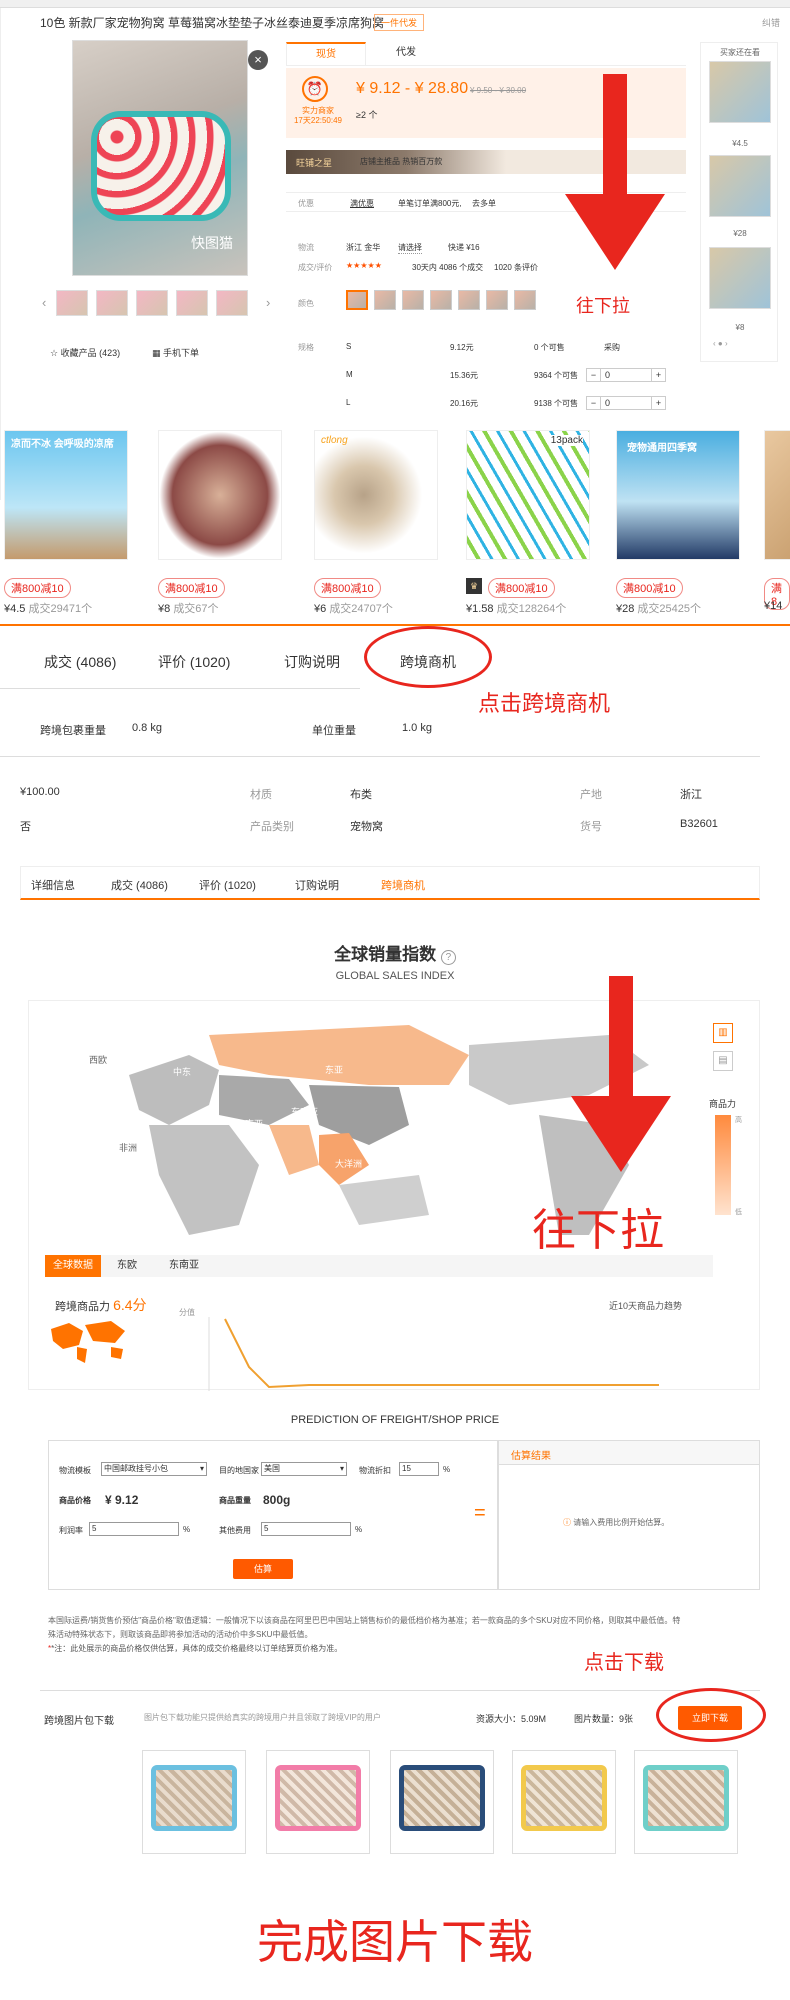  Describe the element at coordinates (598, 1230) in the screenshot. I see `annotation-pull-down-2: 往下拉` at that location.